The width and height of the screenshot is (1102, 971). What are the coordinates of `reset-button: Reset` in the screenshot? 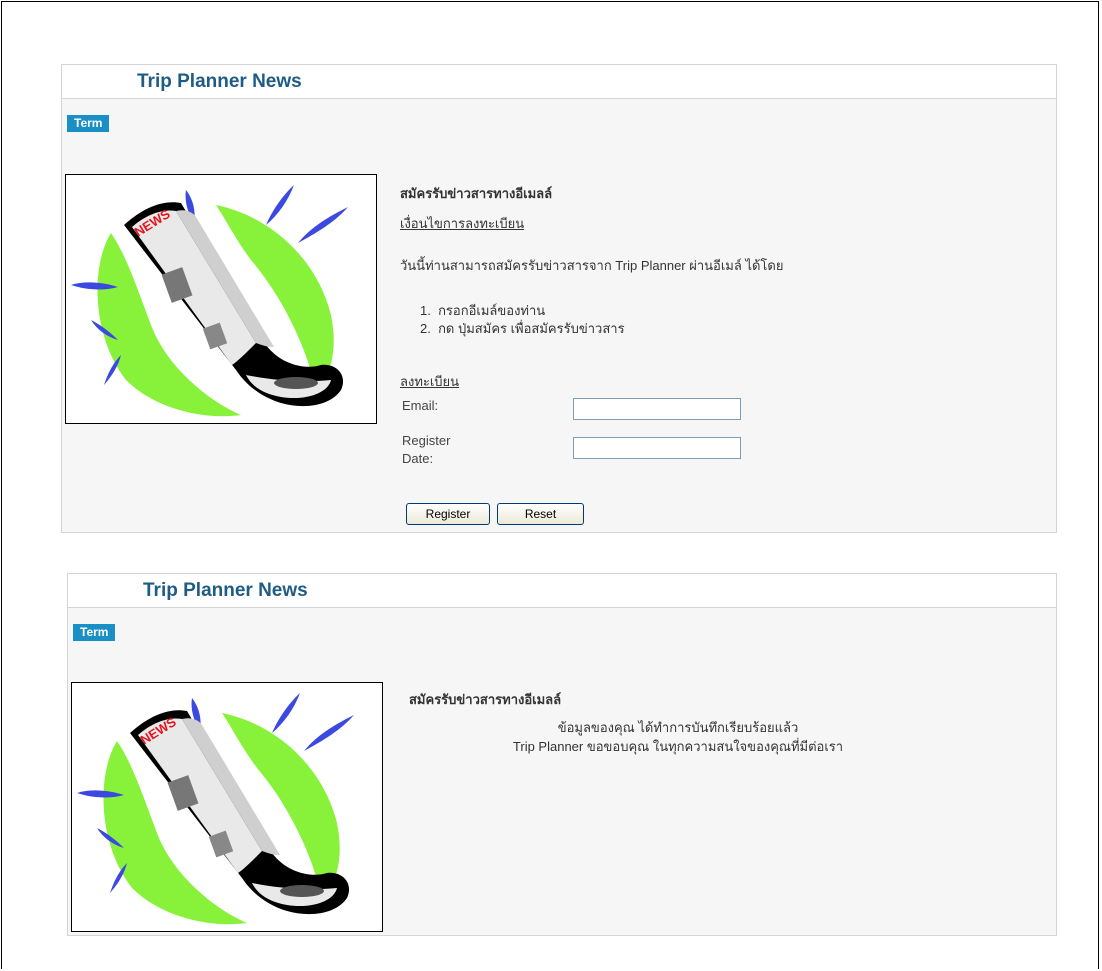 It's located at (540, 514).